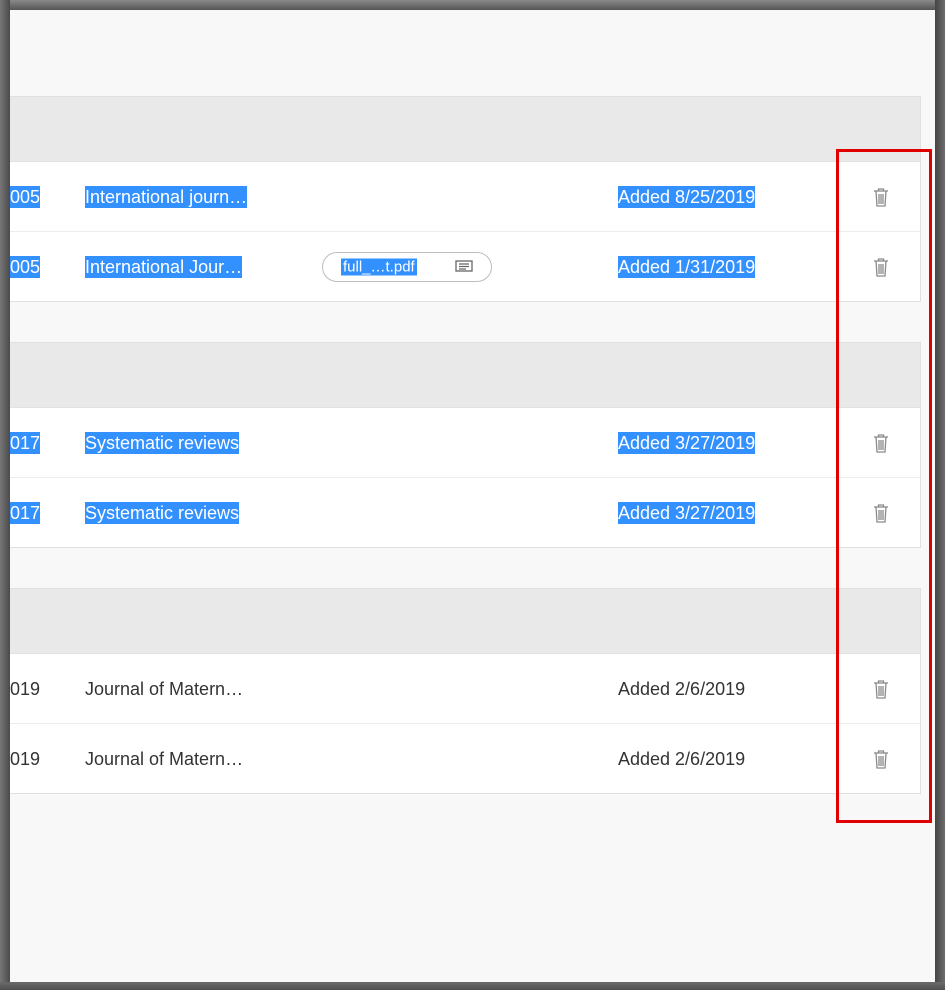 This screenshot has width=945, height=990. I want to click on window-frame-top, so click(472, 5).